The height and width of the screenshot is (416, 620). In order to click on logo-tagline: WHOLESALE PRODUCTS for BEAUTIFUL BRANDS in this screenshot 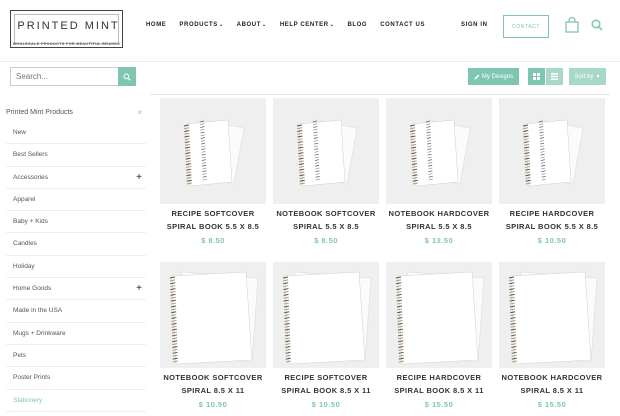, I will do `click(66, 44)`.